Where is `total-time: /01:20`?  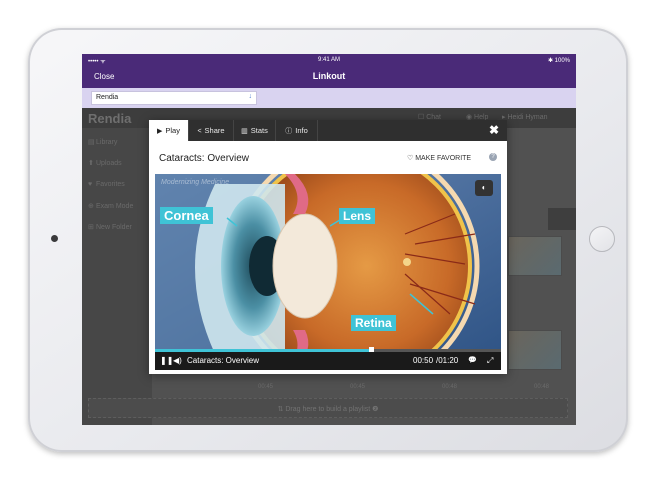
total-time: /01:20 is located at coordinates (447, 360).